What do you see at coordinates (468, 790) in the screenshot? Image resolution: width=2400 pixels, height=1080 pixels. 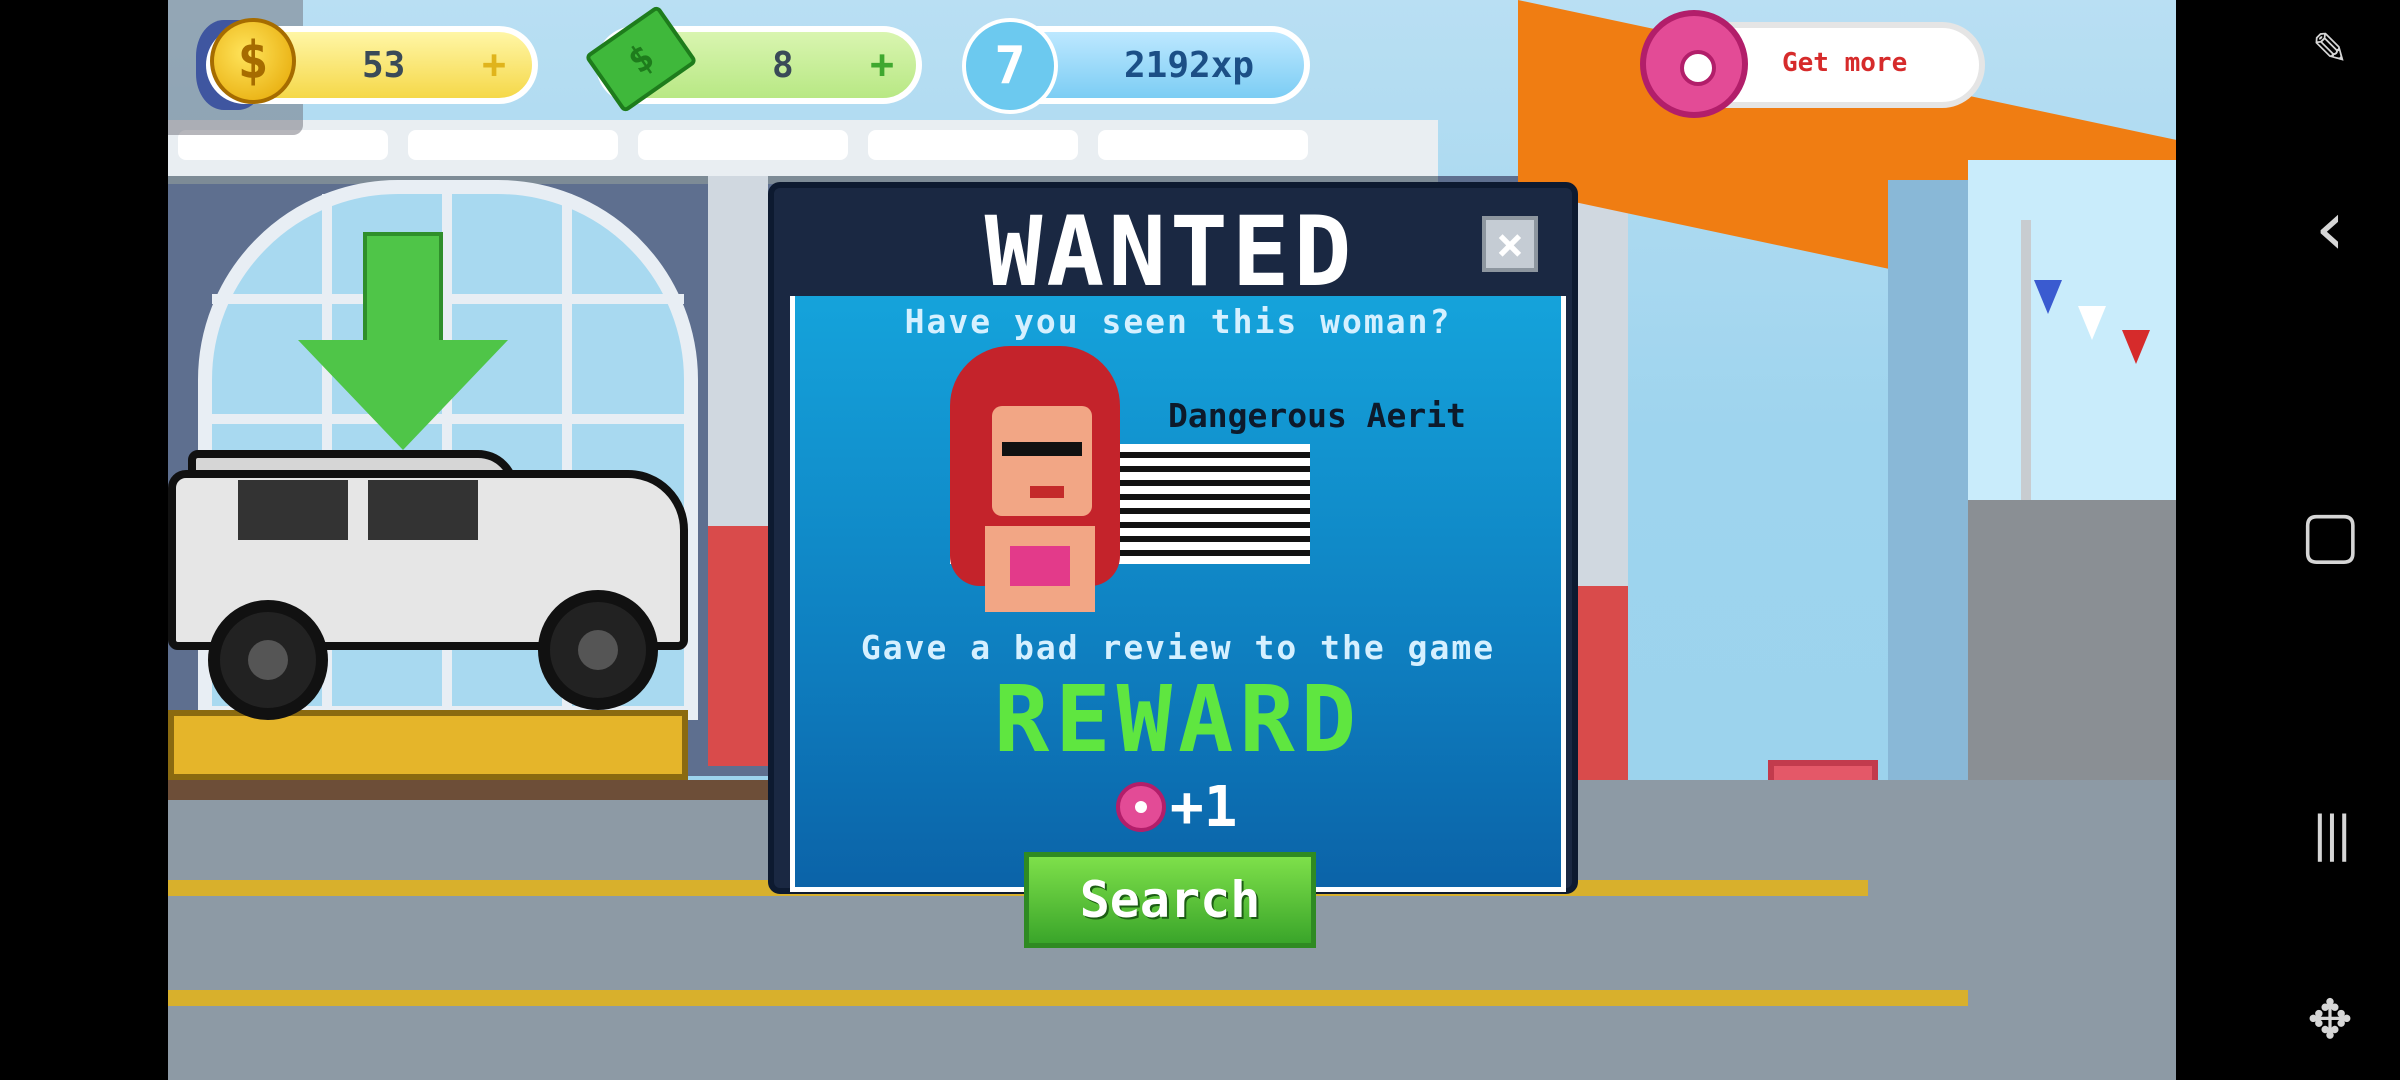 I see `lift-base` at bounding box center [468, 790].